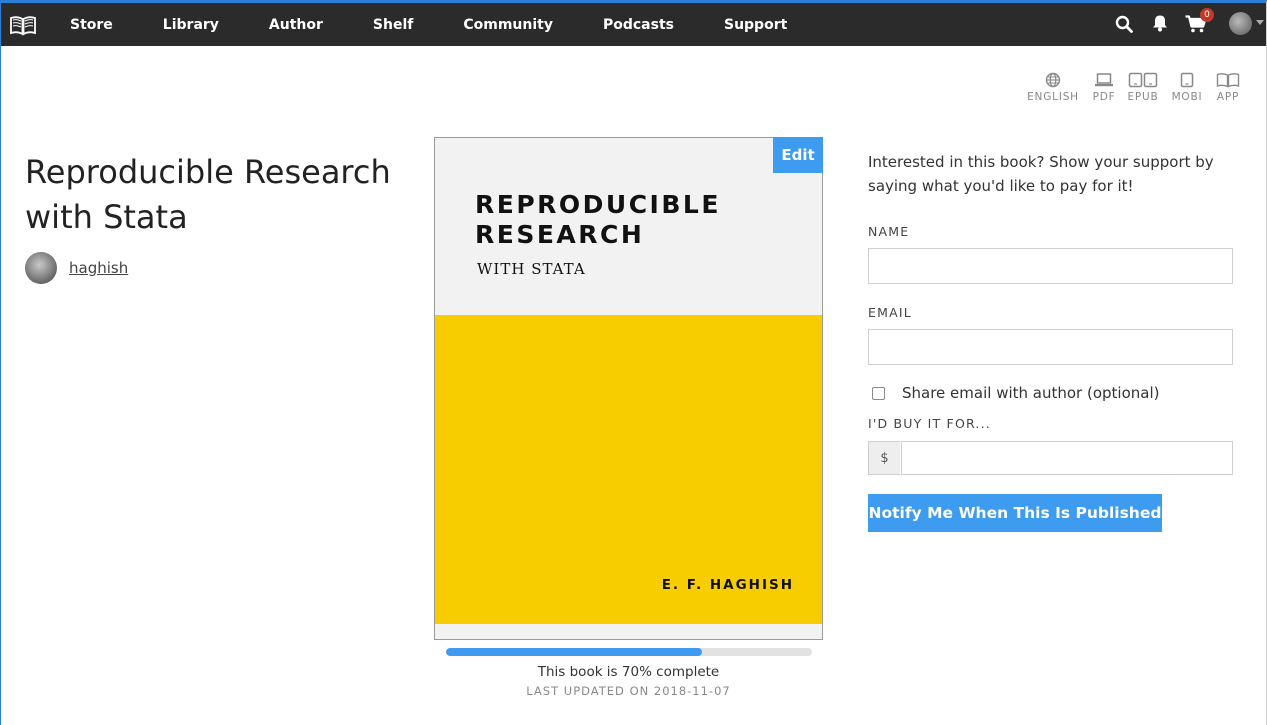 This screenshot has height=725, width=1267. Describe the element at coordinates (499, 25) in the screenshot. I see `nav-community: Community` at that location.